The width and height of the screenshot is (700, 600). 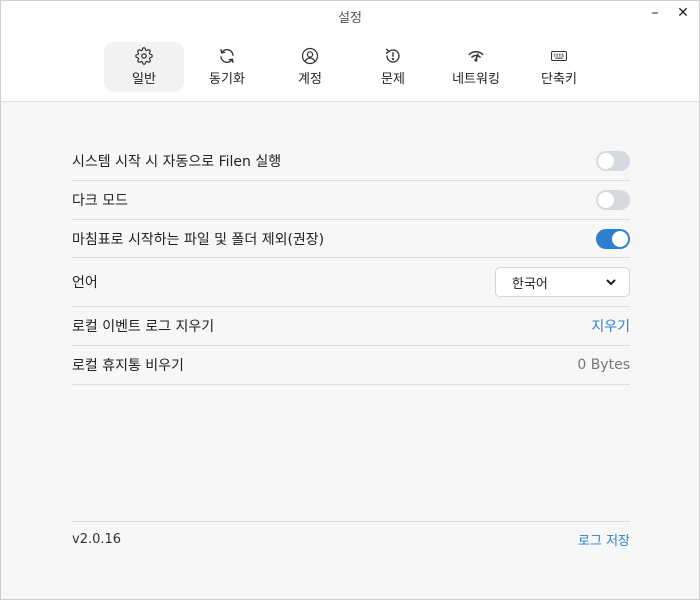 I want to click on setting-empty-trash: 로컬 휴지통 비우기 0 Bytes, so click(x=351, y=365).